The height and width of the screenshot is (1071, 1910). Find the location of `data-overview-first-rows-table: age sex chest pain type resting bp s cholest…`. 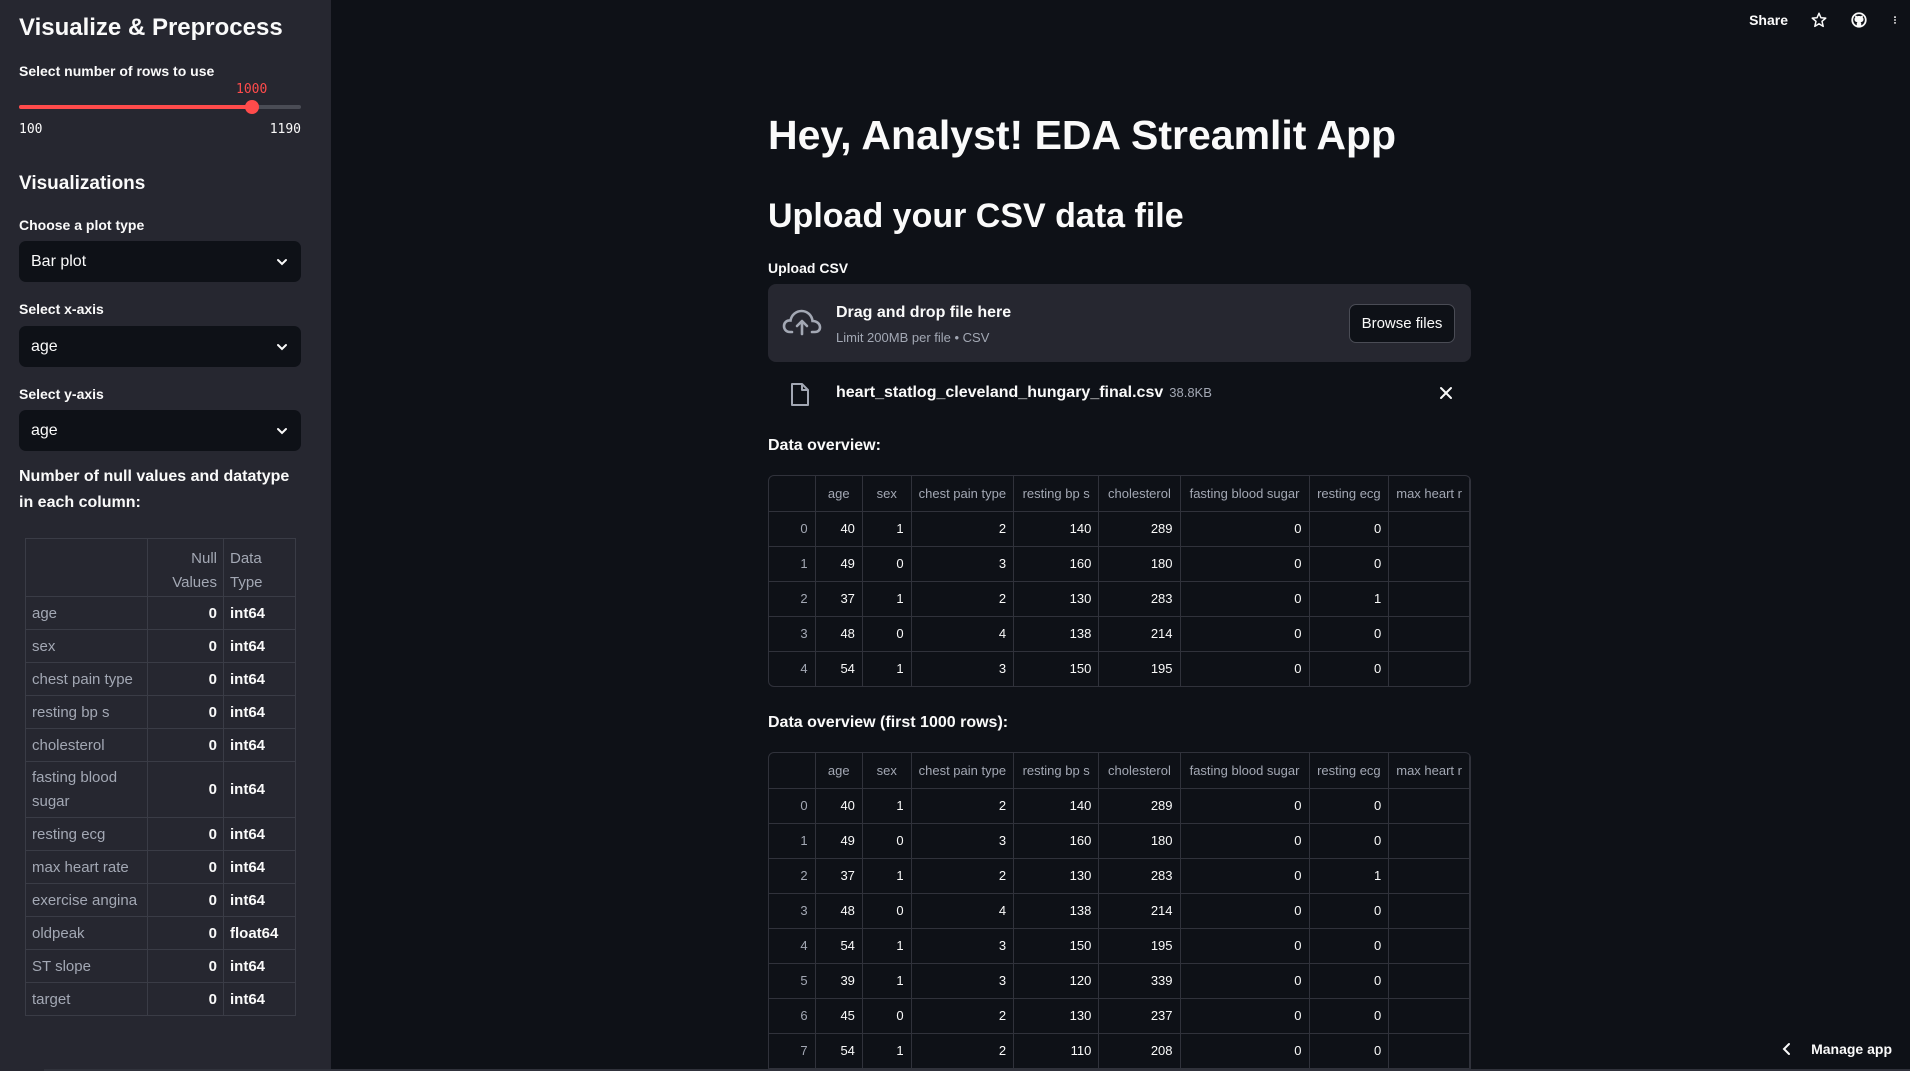

data-overview-first-rows-table: age sex chest pain type resting bp s cholest… is located at coordinates (1119, 911).